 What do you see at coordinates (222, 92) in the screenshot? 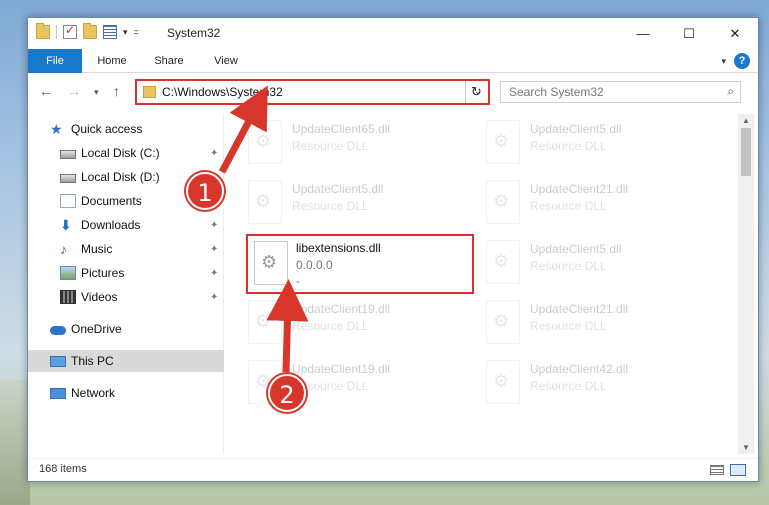
I see `address-path: C:\Windows\System32` at bounding box center [222, 92].